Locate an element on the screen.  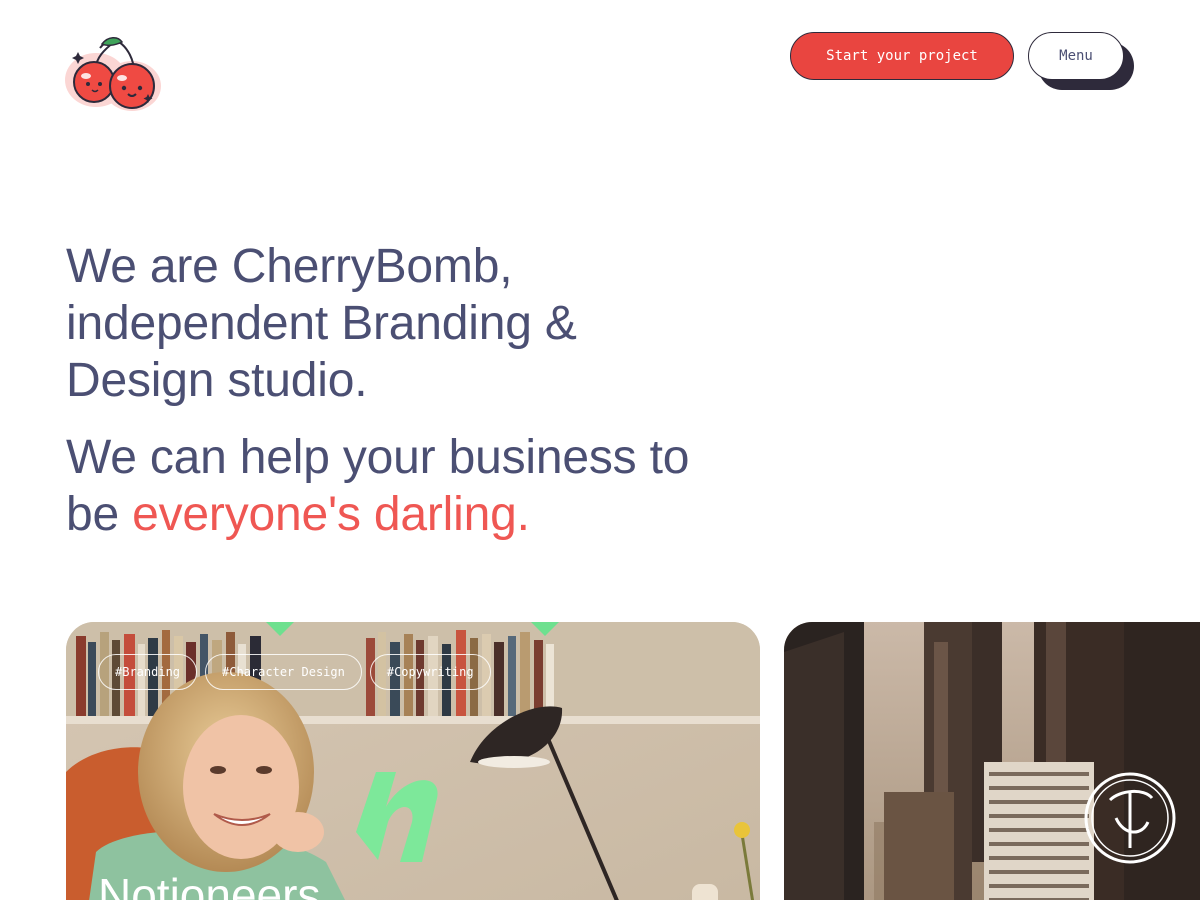
tag-branding: #Branding is located at coordinates (148, 672).